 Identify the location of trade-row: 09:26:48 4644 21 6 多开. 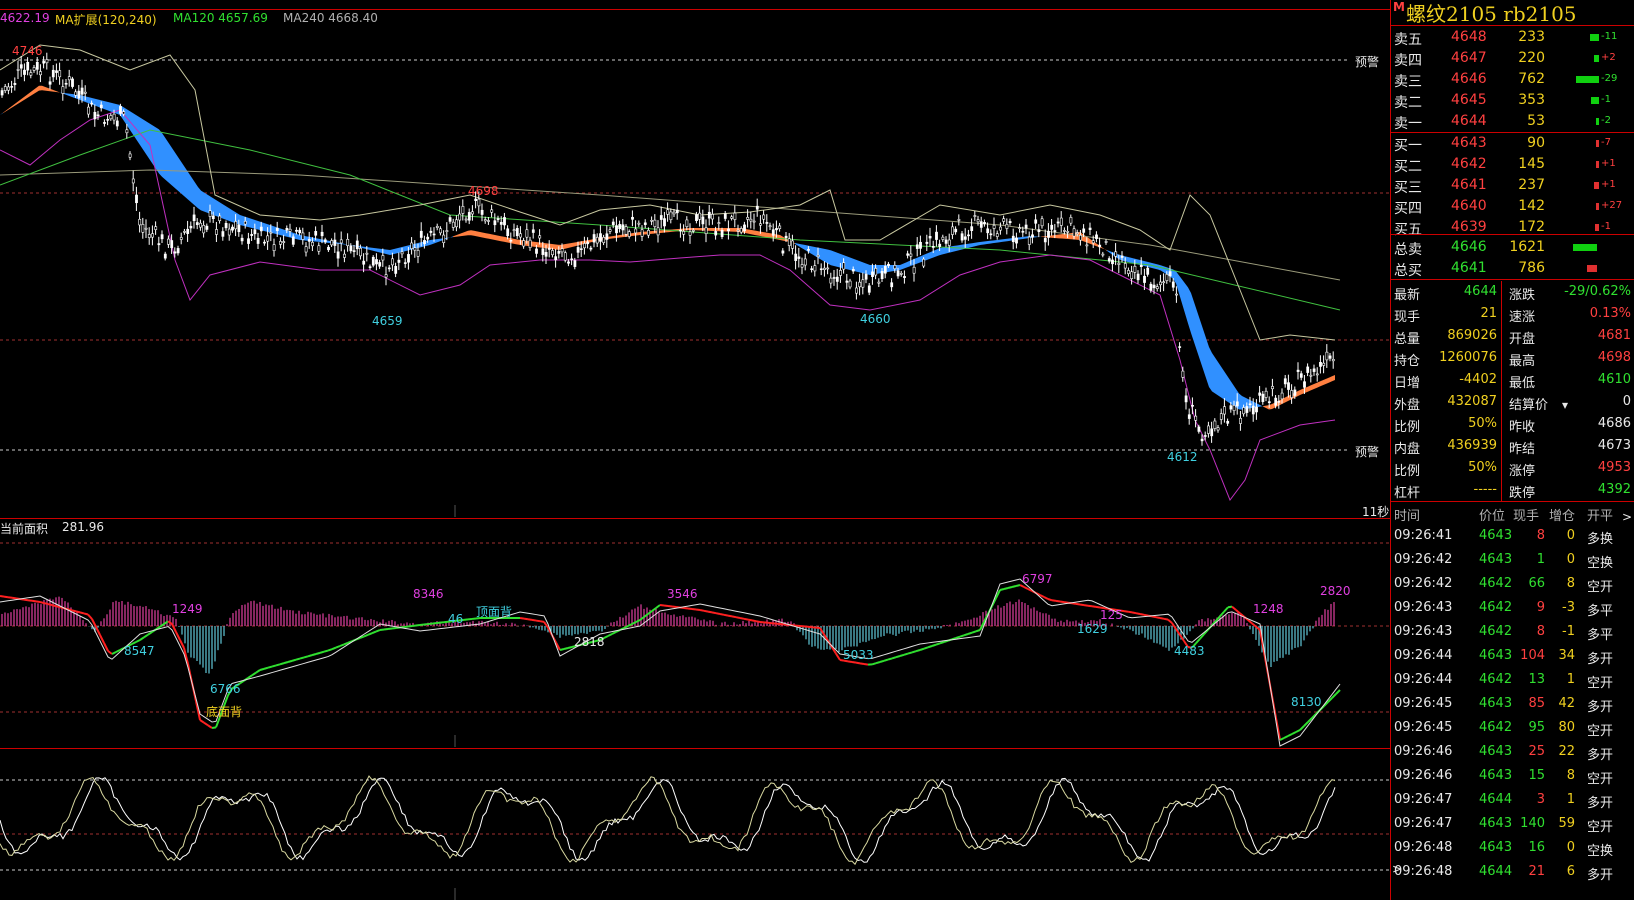
(1512, 872).